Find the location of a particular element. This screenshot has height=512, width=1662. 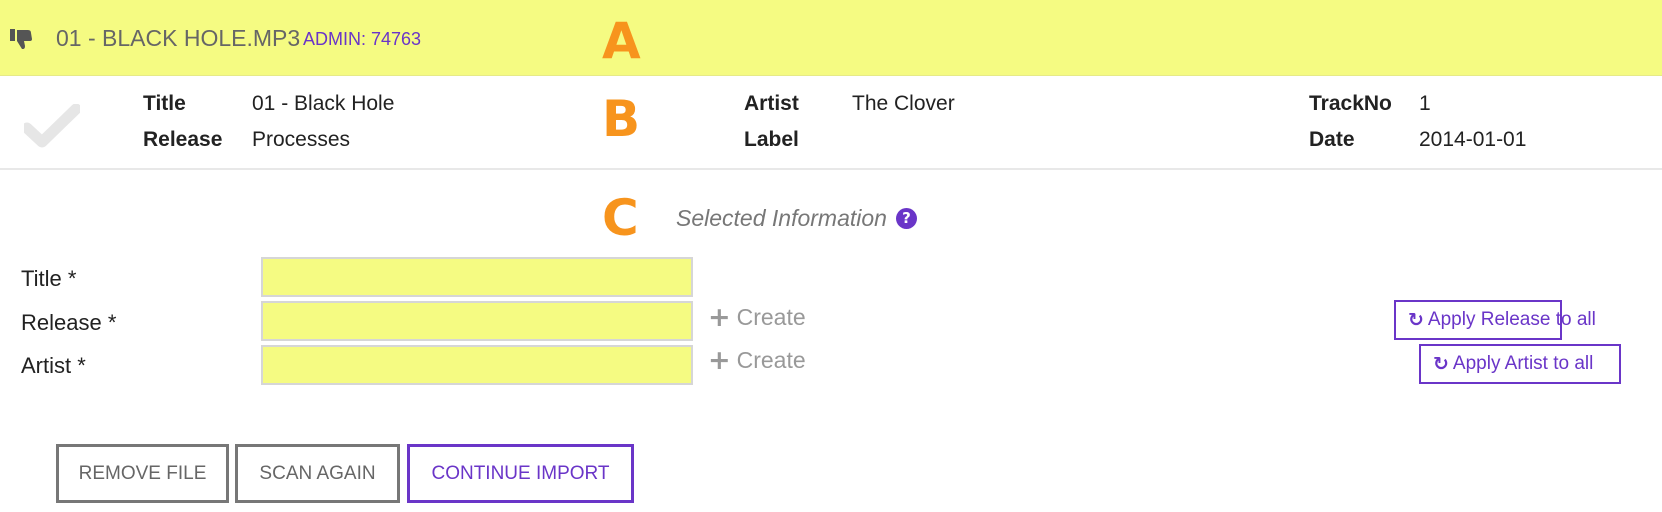

title-field-label: Title * is located at coordinates (49, 278).